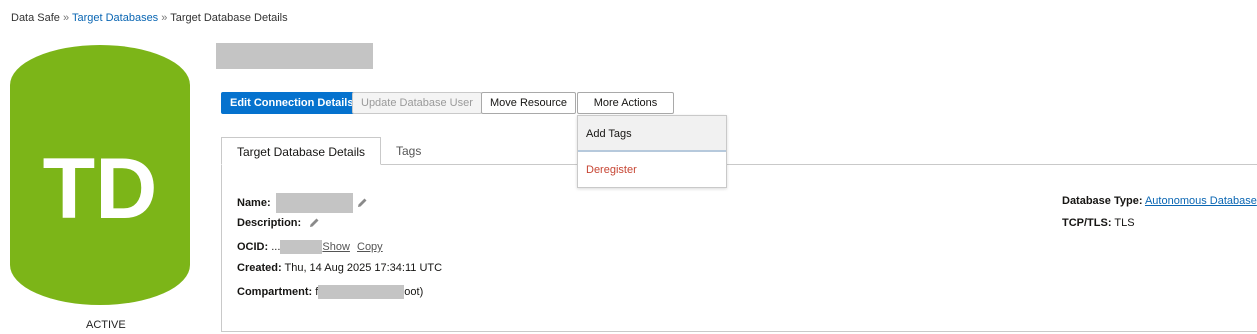  I want to click on compartment-row: Compartment: f oot), so click(330, 292).